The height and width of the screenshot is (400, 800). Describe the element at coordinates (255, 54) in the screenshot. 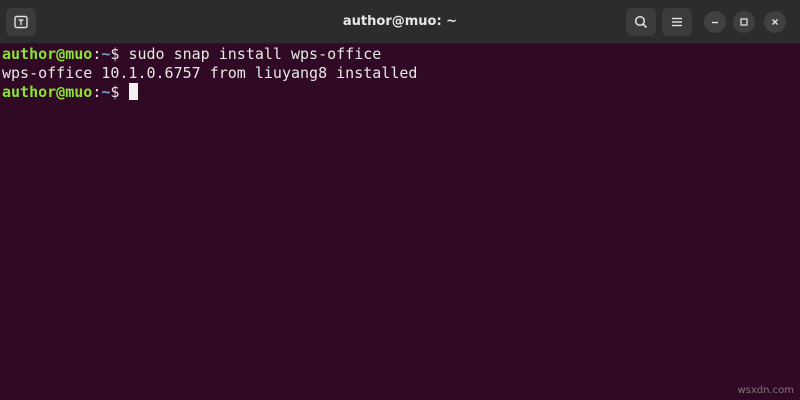

I see `command-text: sudo snap install wps-office` at that location.